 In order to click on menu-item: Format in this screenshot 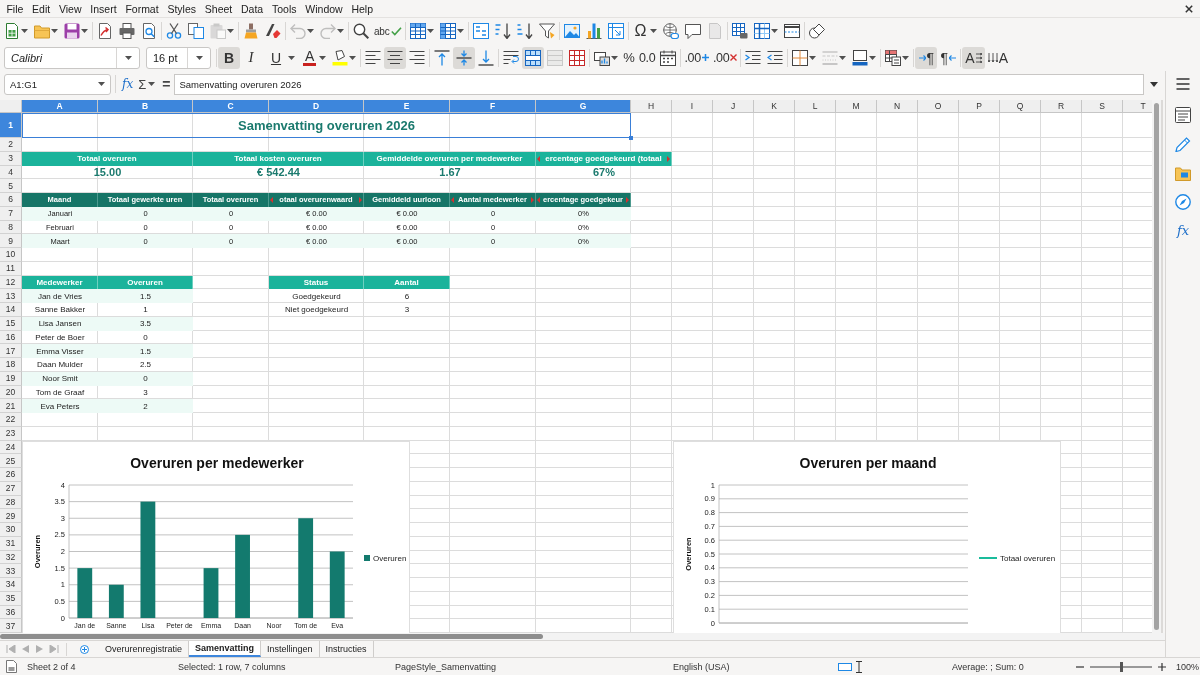, I will do `click(142, 8)`.